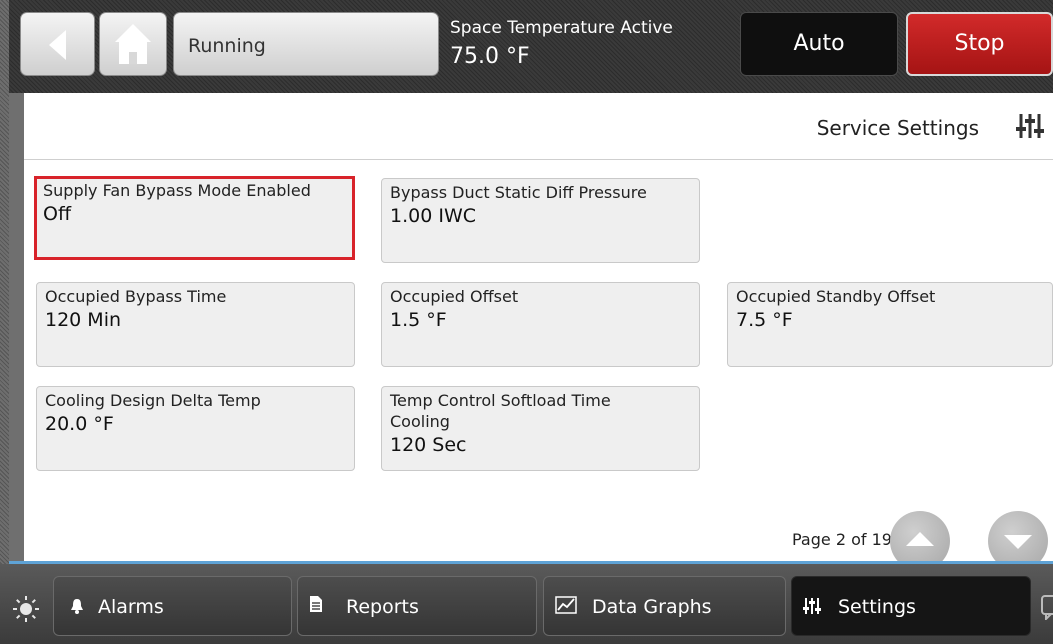  What do you see at coordinates (4, 322) in the screenshot?
I see `left-edge` at bounding box center [4, 322].